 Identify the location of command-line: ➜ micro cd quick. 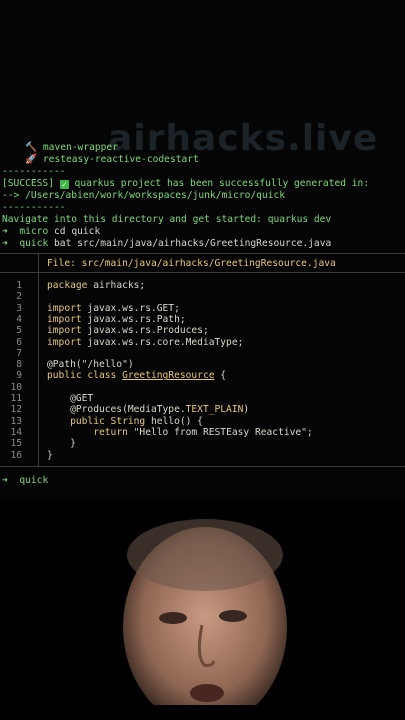
(51, 232).